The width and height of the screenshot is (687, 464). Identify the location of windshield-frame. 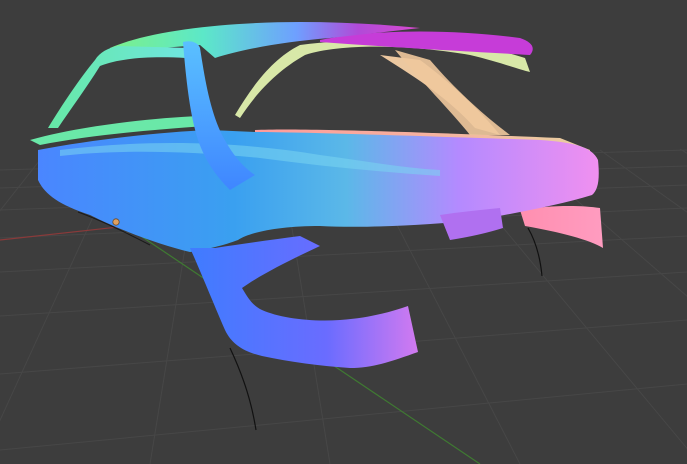
(119, 87).